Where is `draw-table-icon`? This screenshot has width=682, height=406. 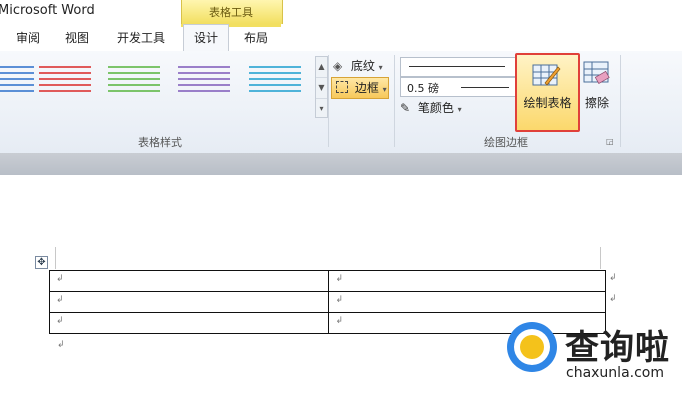
draw-table-icon is located at coordinates (546, 75).